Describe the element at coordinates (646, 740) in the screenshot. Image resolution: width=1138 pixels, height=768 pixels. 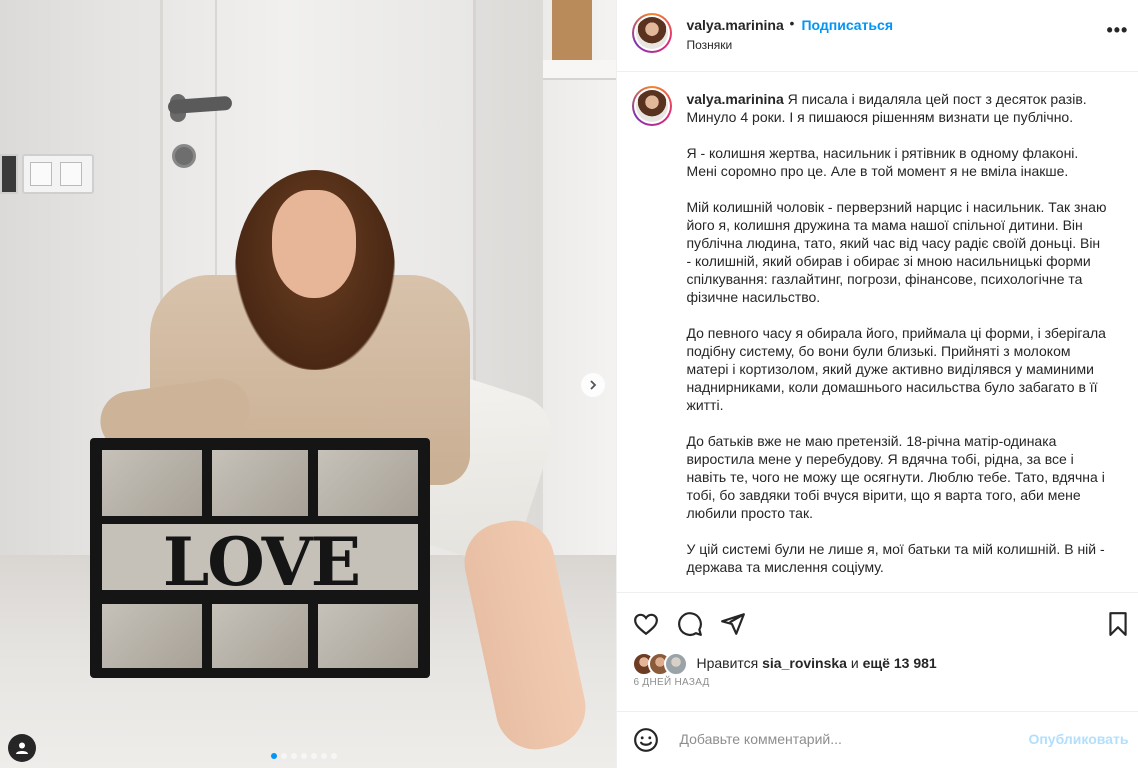
I see `smile-icon` at that location.